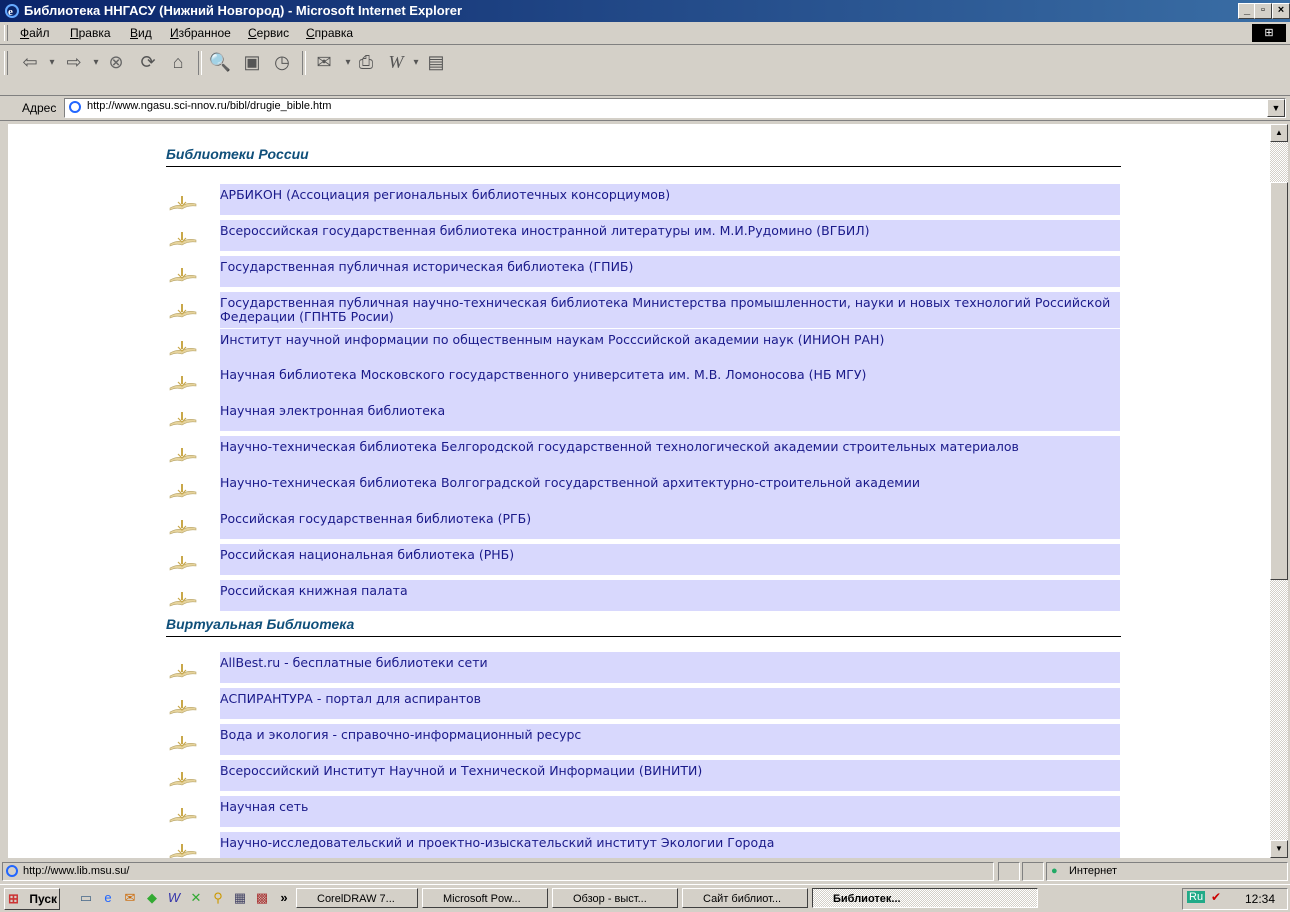 The height and width of the screenshot is (912, 1290). Describe the element at coordinates (178, 62) in the screenshot. I see `home-icon: ⌂` at that location.